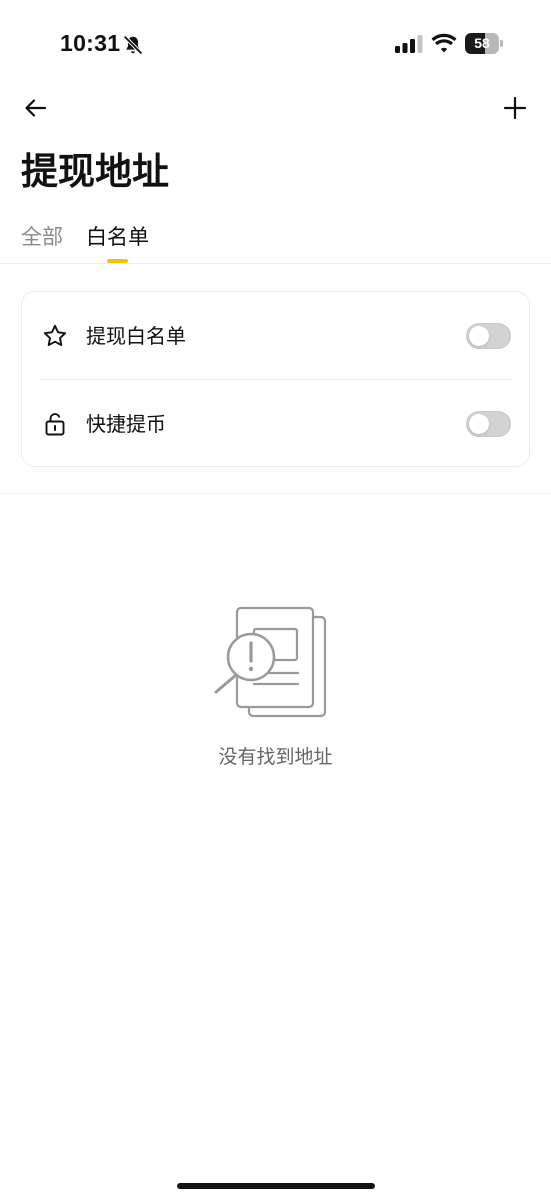  Describe the element at coordinates (276, 1186) in the screenshot. I see `home-indicator` at that location.